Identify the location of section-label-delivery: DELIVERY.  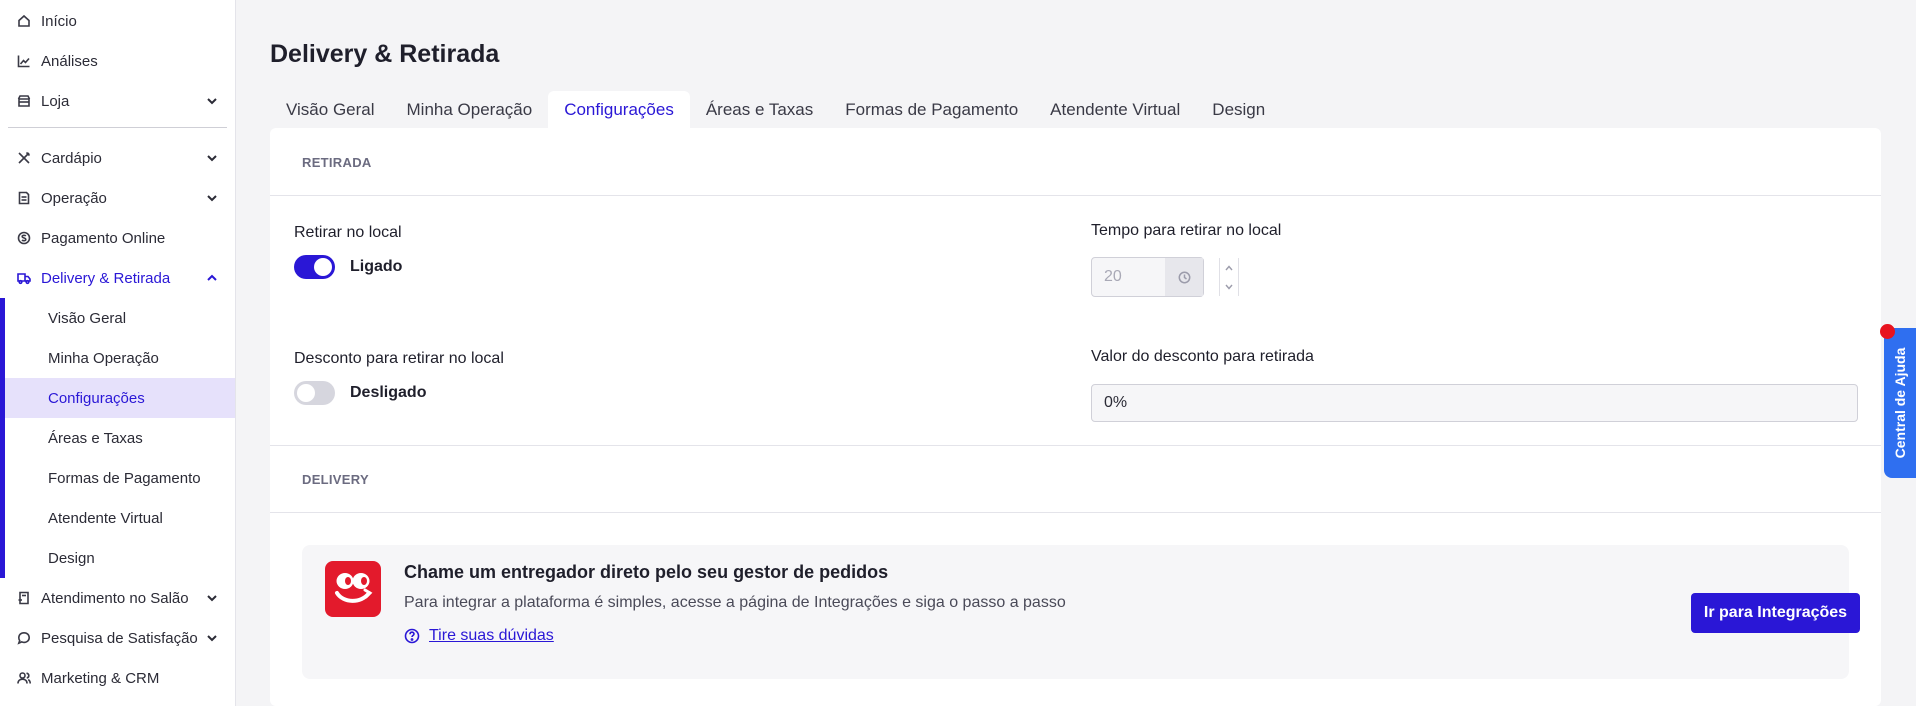
(335, 479).